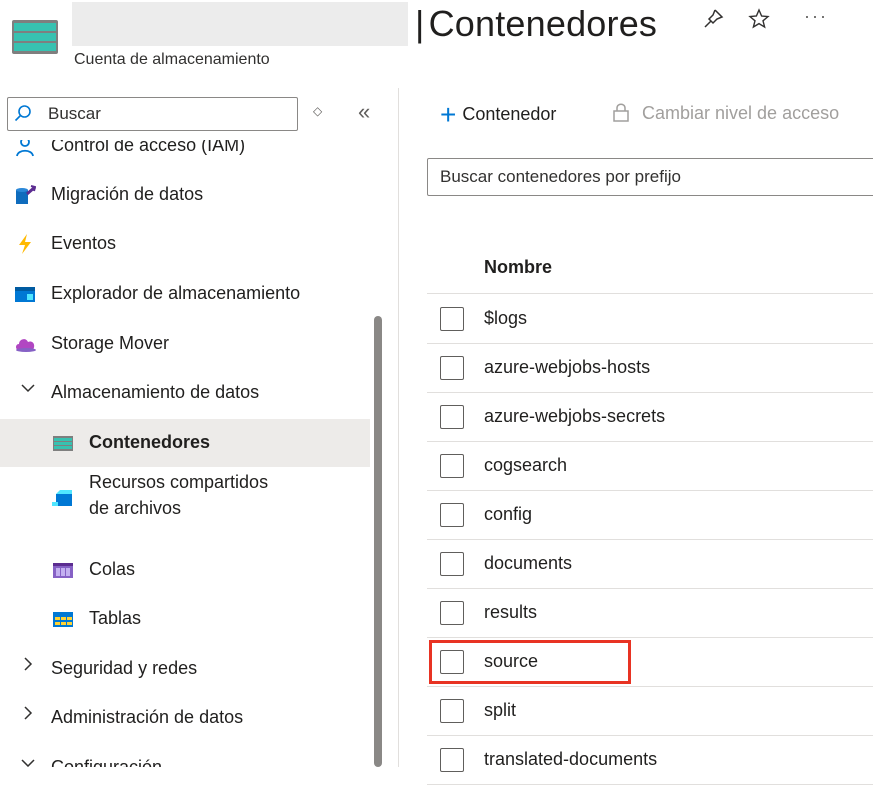 This screenshot has width=873, height=785. What do you see at coordinates (536, 23) in the screenshot?
I see `page-title: | Contenedores` at bounding box center [536, 23].